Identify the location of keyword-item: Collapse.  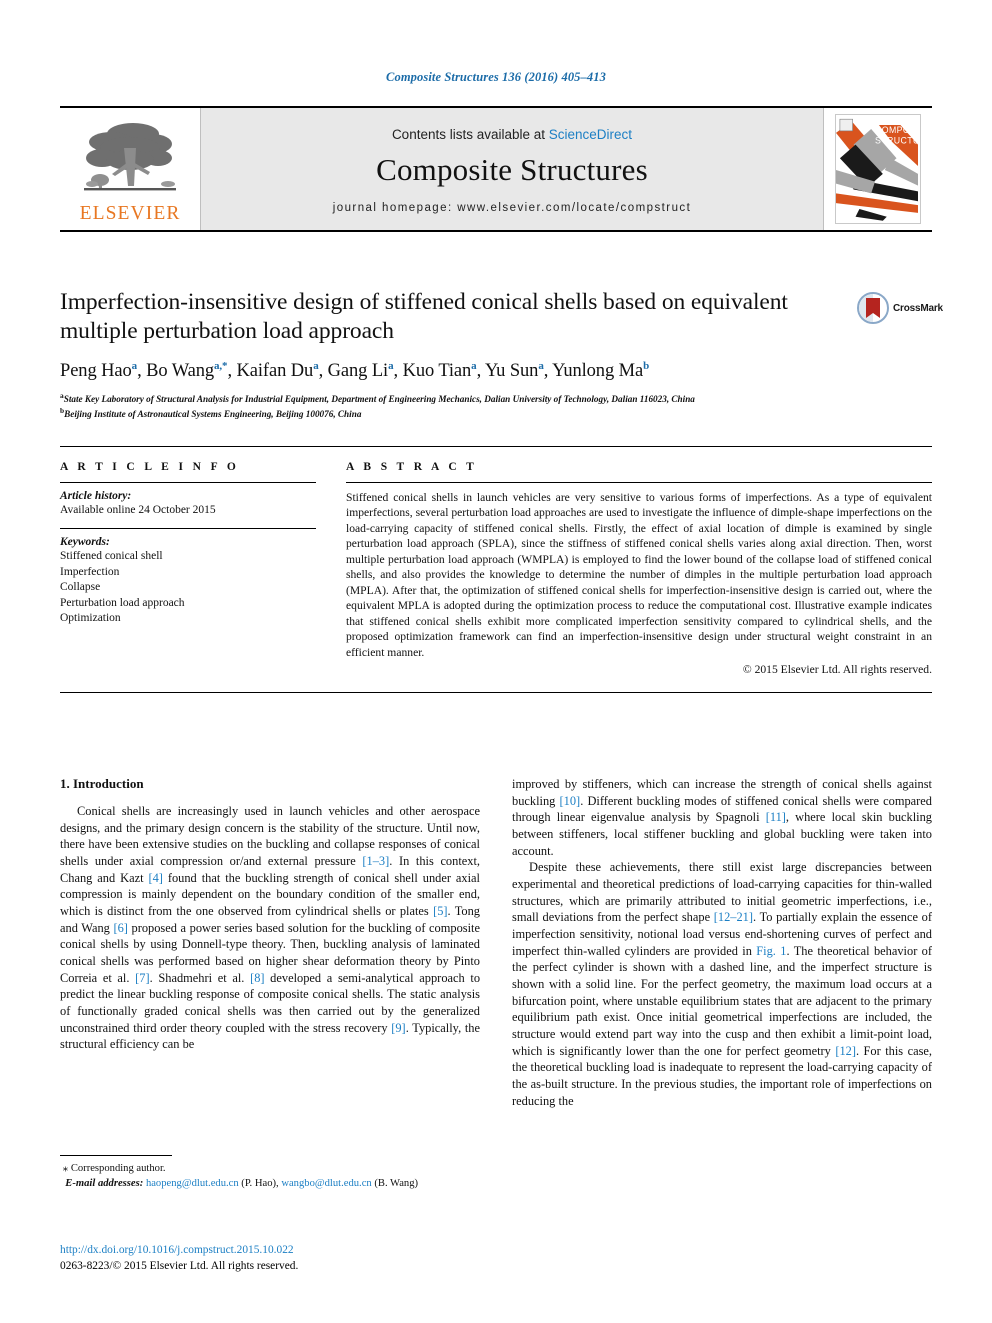
(80, 587).